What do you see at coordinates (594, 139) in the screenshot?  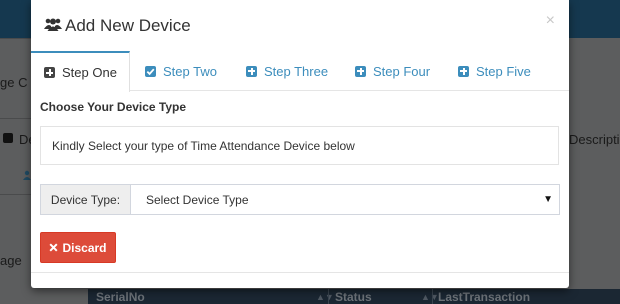 I see `background-column-description: Descriptio` at bounding box center [594, 139].